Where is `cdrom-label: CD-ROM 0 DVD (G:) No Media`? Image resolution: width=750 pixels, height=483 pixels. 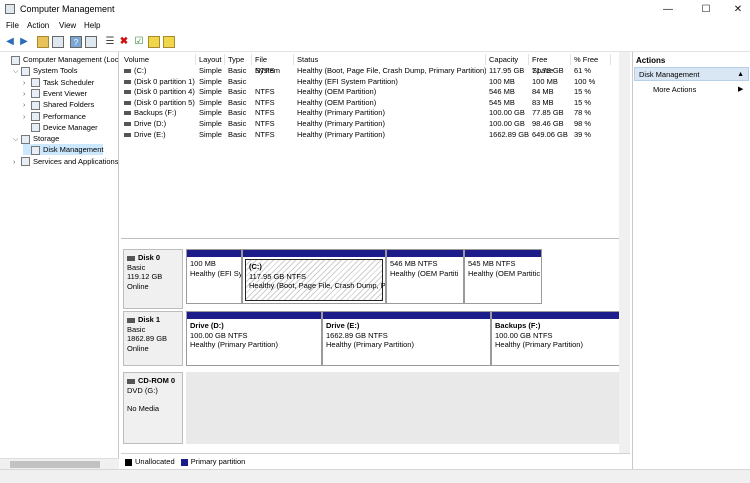 cdrom-label: CD-ROM 0 DVD (G:) No Media is located at coordinates (153, 408).